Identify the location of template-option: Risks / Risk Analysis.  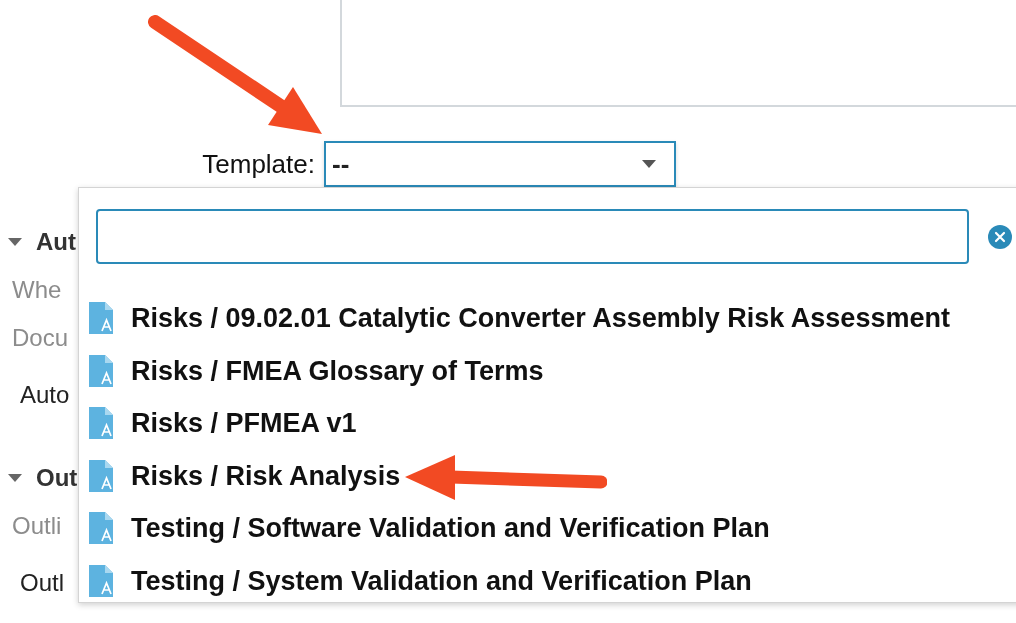
(547, 475).